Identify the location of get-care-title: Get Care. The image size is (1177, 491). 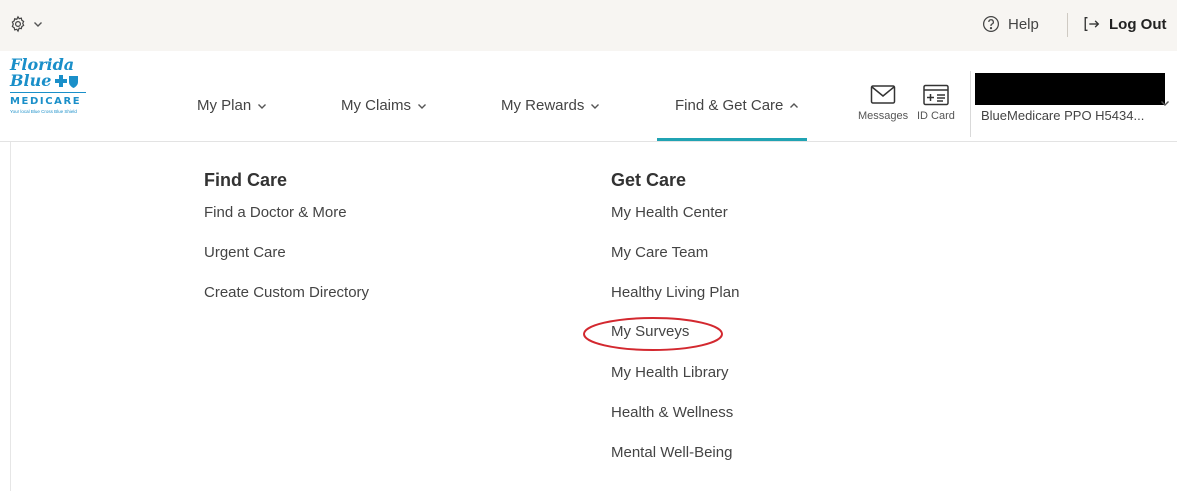
(649, 180).